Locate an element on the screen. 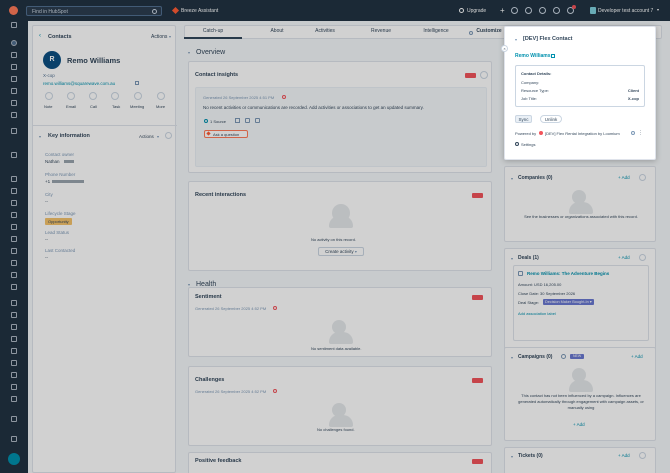  resource-type-label: Resource Type: is located at coordinates (535, 90).